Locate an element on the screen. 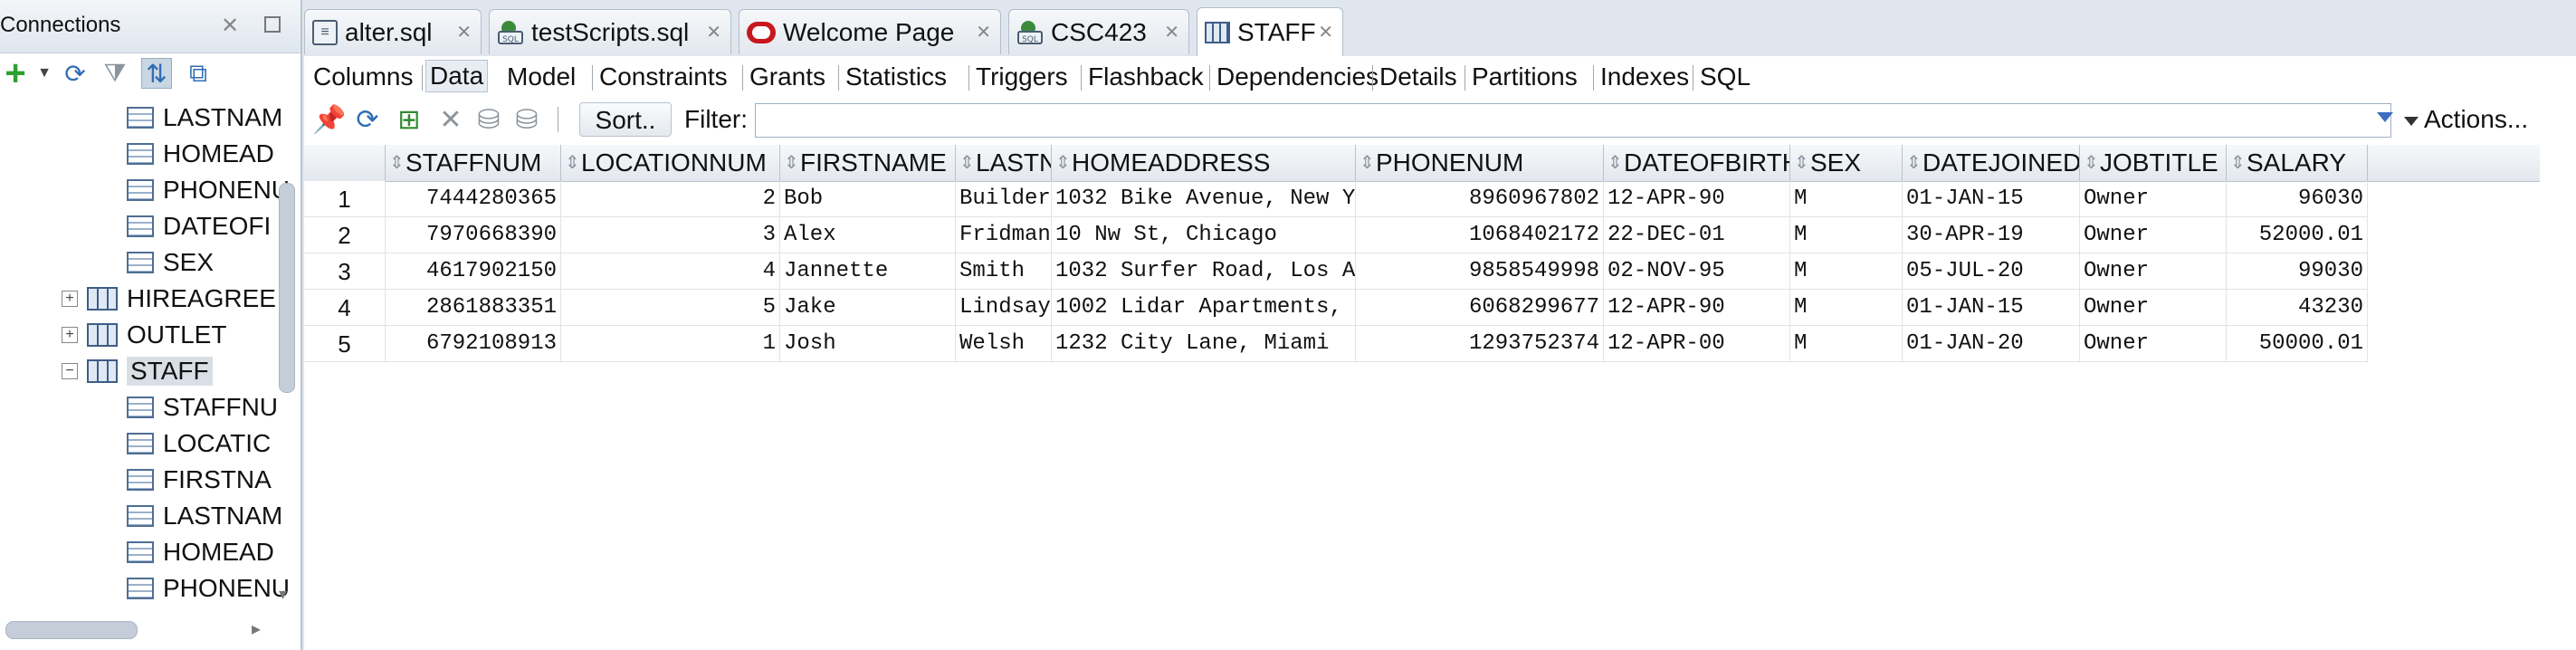 The image size is (2576, 650). filter-input is located at coordinates (1573, 120).